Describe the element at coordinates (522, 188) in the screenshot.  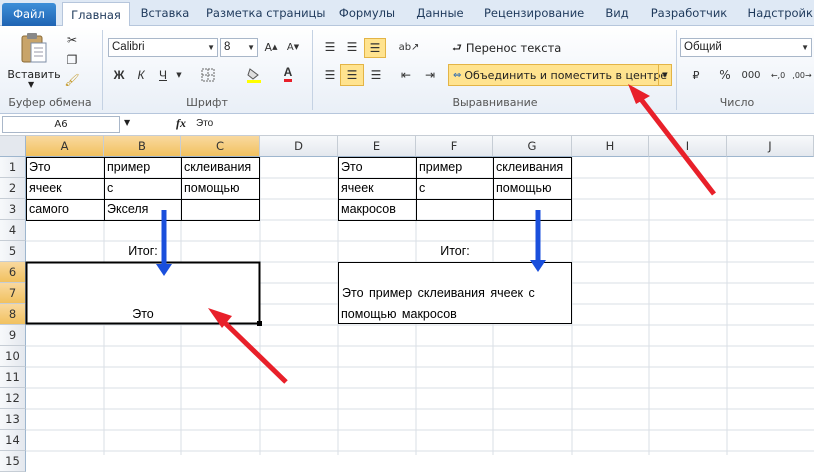
I see `cell-g2: помощью` at that location.